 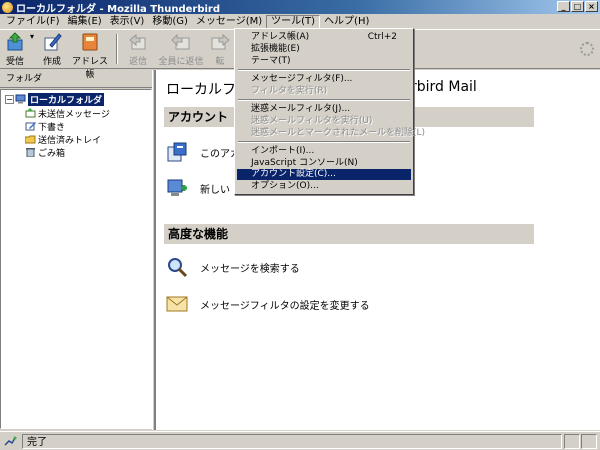 What do you see at coordinates (30, 139) in the screenshot?
I see `sent-folder-icon` at bounding box center [30, 139].